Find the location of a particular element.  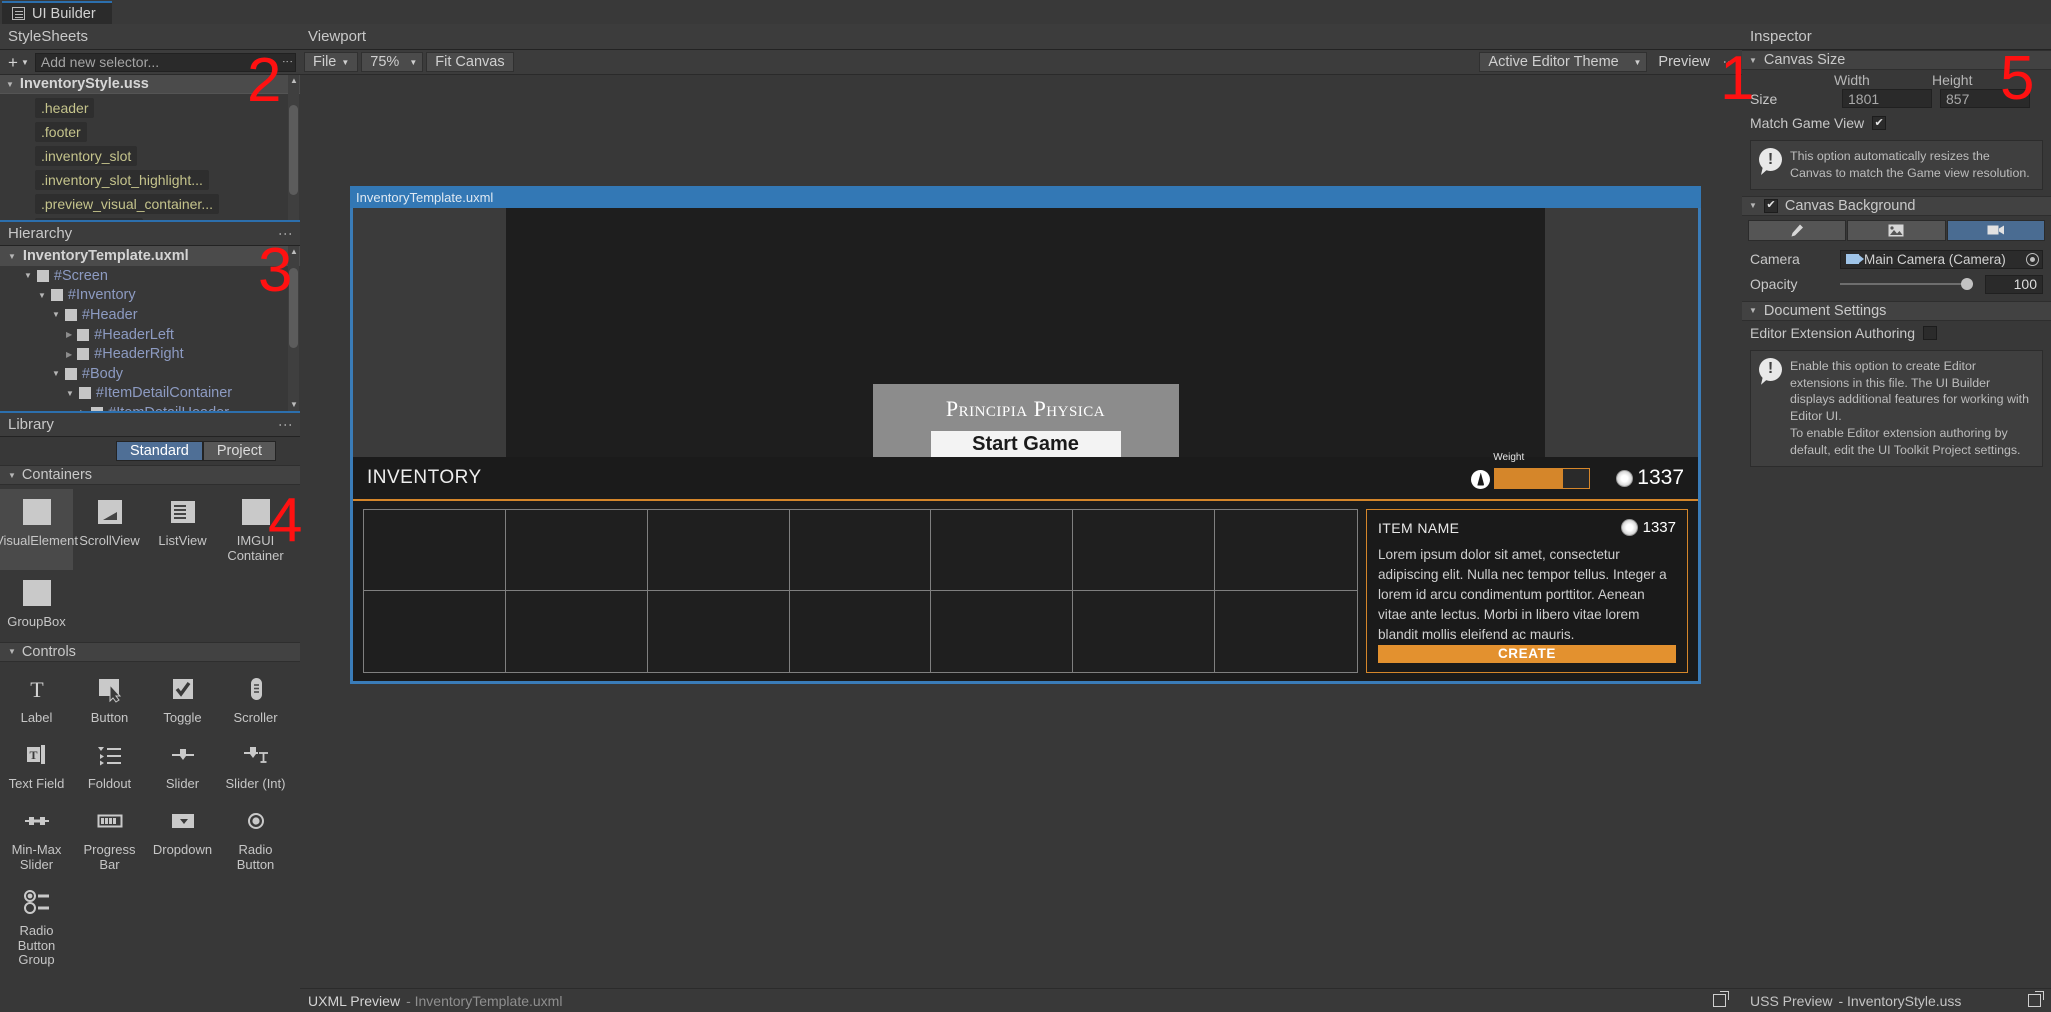

library-section-containers: ▼ Containers is located at coordinates (150, 475).